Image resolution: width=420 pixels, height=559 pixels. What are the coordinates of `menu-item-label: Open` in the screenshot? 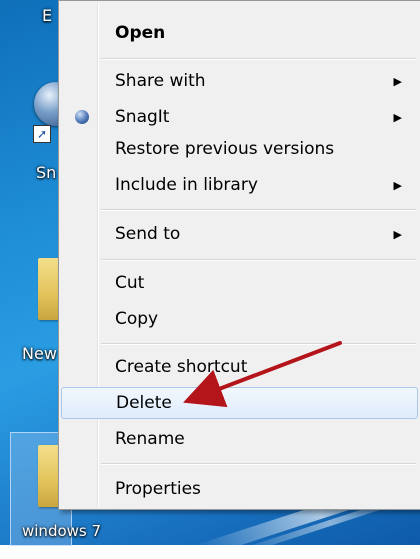 It's located at (140, 33).